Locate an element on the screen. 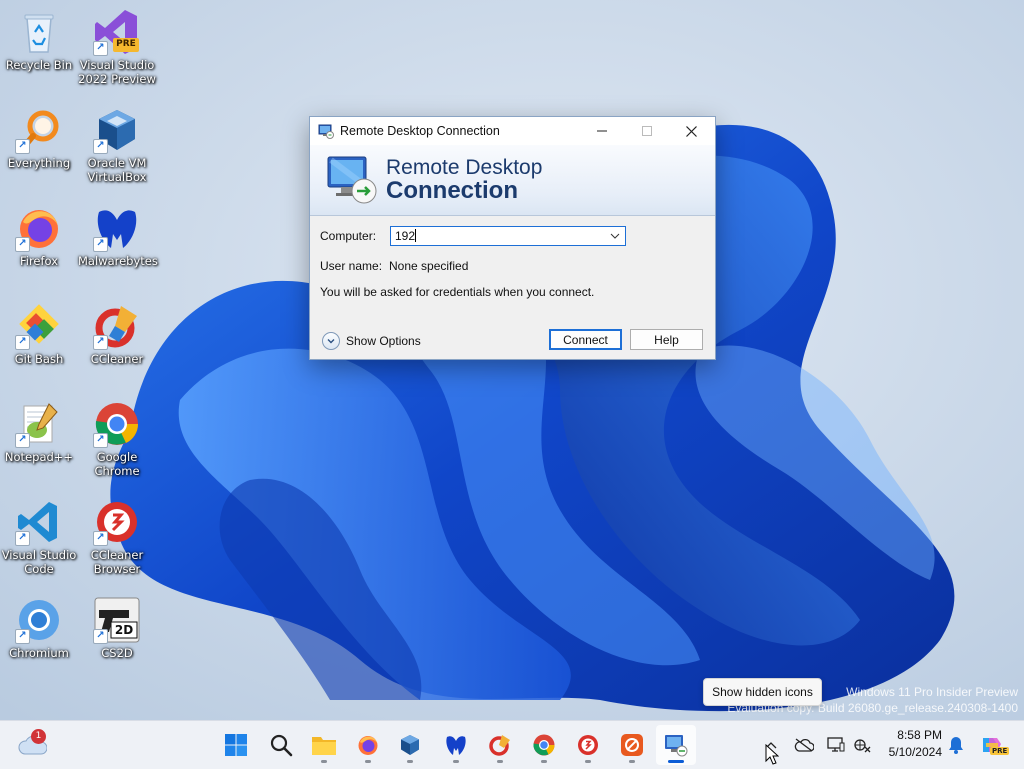  watermark-edition: Windows 11 Pro Insider Preview is located at coordinates (932, 692).